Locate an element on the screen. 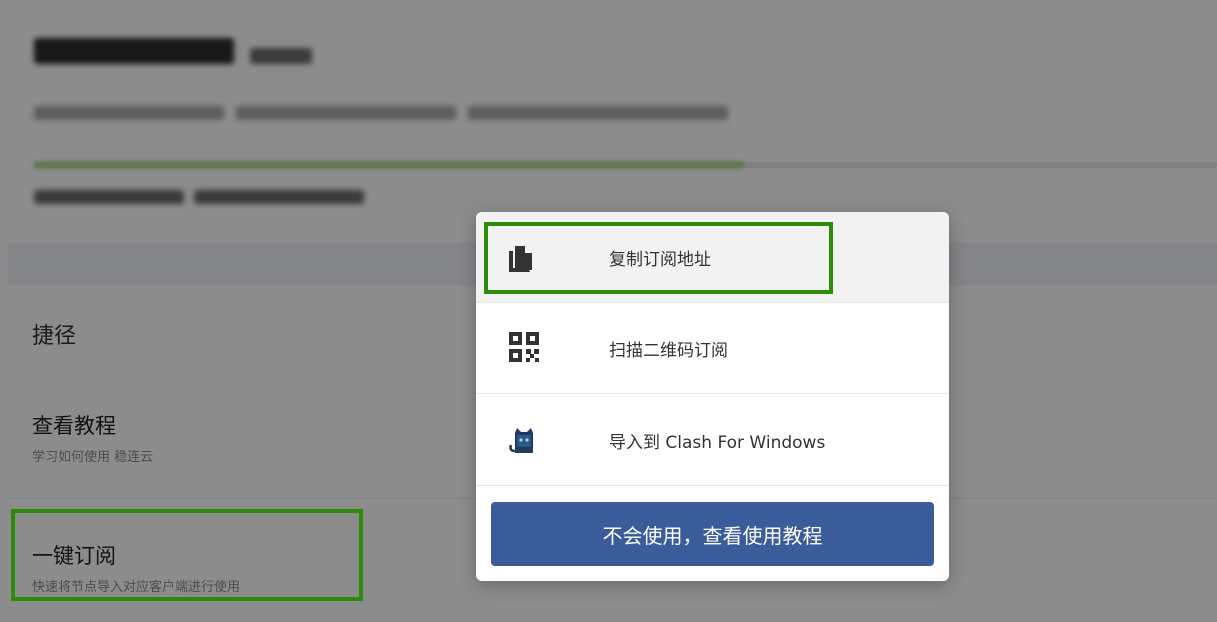  view-tutorial-button: 不会使用，查看使用教程 is located at coordinates (712, 534).